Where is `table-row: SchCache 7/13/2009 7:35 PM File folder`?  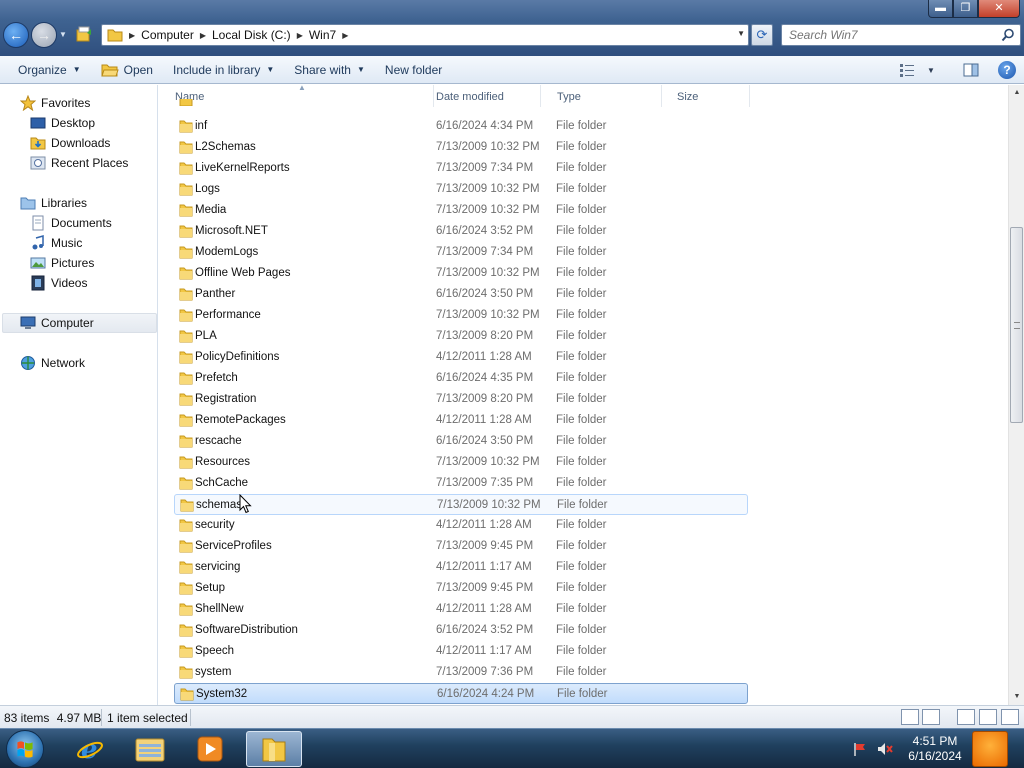
table-row: SchCache 7/13/2009 7:35 PM File folder is located at coordinates (461, 483).